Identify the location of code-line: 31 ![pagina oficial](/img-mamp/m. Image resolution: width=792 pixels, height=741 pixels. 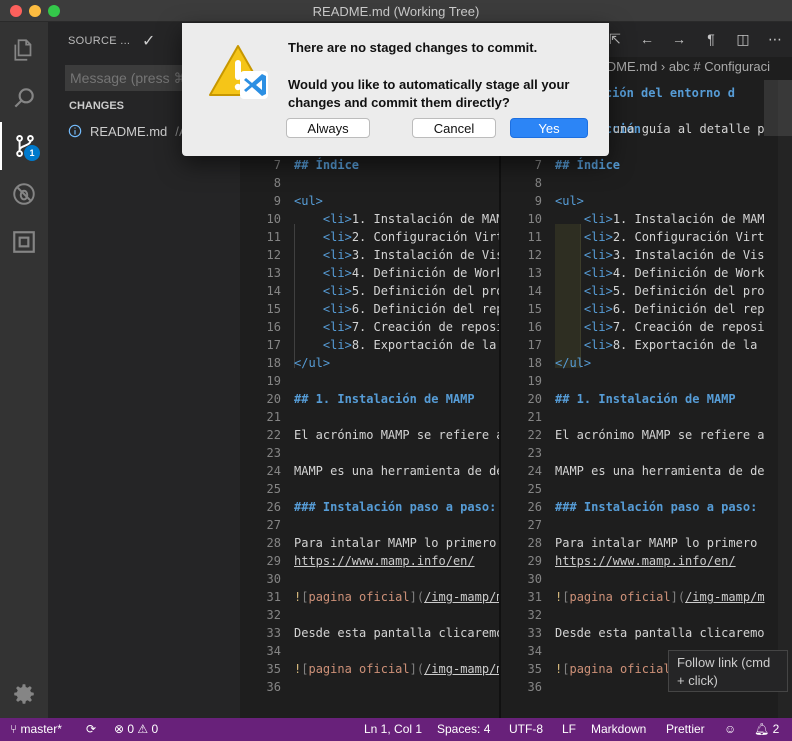
(633, 597).